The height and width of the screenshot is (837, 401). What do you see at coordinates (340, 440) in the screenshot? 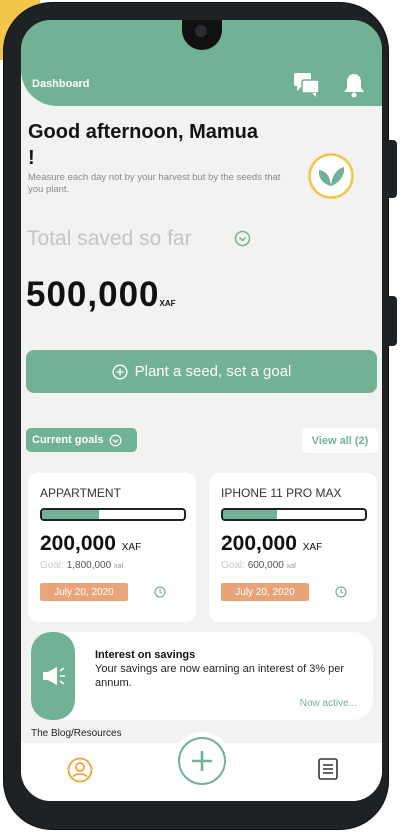
I see `view-all-button: View all (2)` at bounding box center [340, 440].